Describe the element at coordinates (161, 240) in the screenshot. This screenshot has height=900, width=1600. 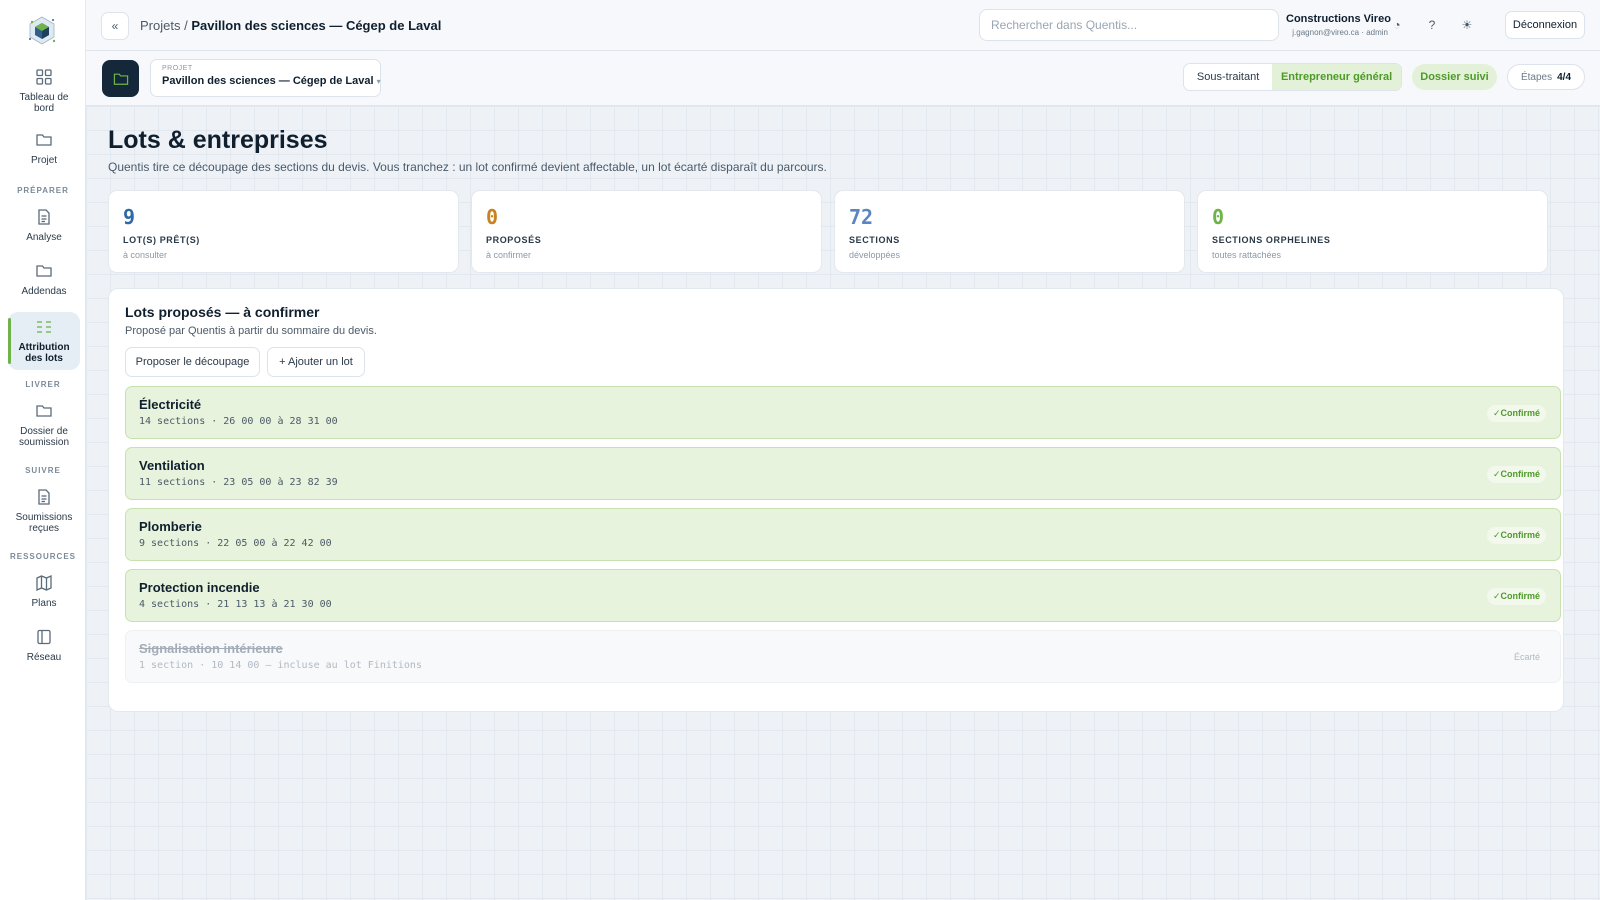
I see `stat-label: LOT(S) PRÊT(S)` at that location.